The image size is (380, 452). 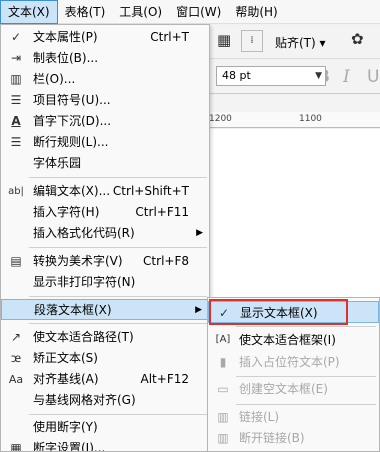 What do you see at coordinates (223, 362) in the screenshot?
I see `placeholder-icon: ▮` at bounding box center [223, 362].